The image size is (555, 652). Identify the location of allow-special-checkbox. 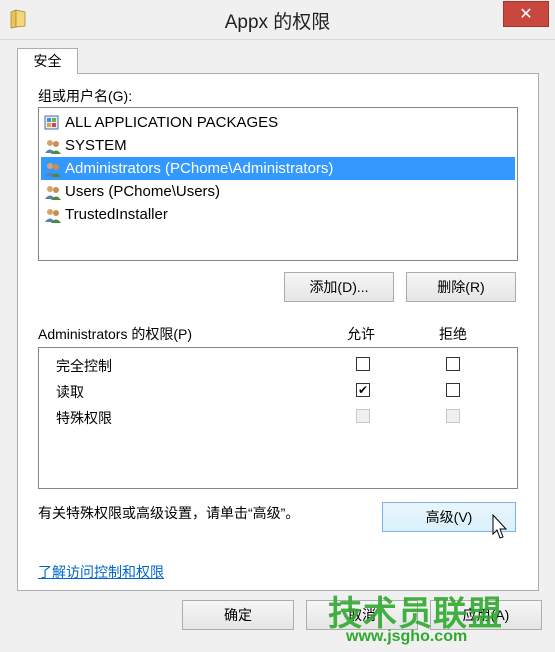
(363, 416).